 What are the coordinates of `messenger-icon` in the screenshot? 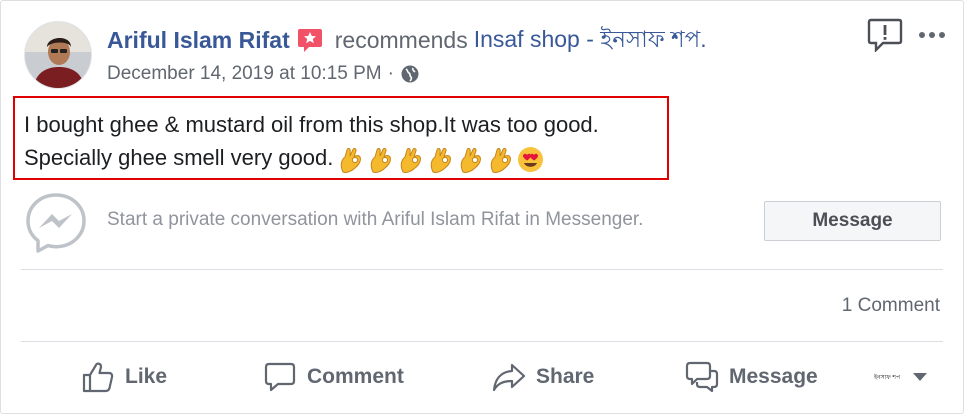 It's located at (56, 223).